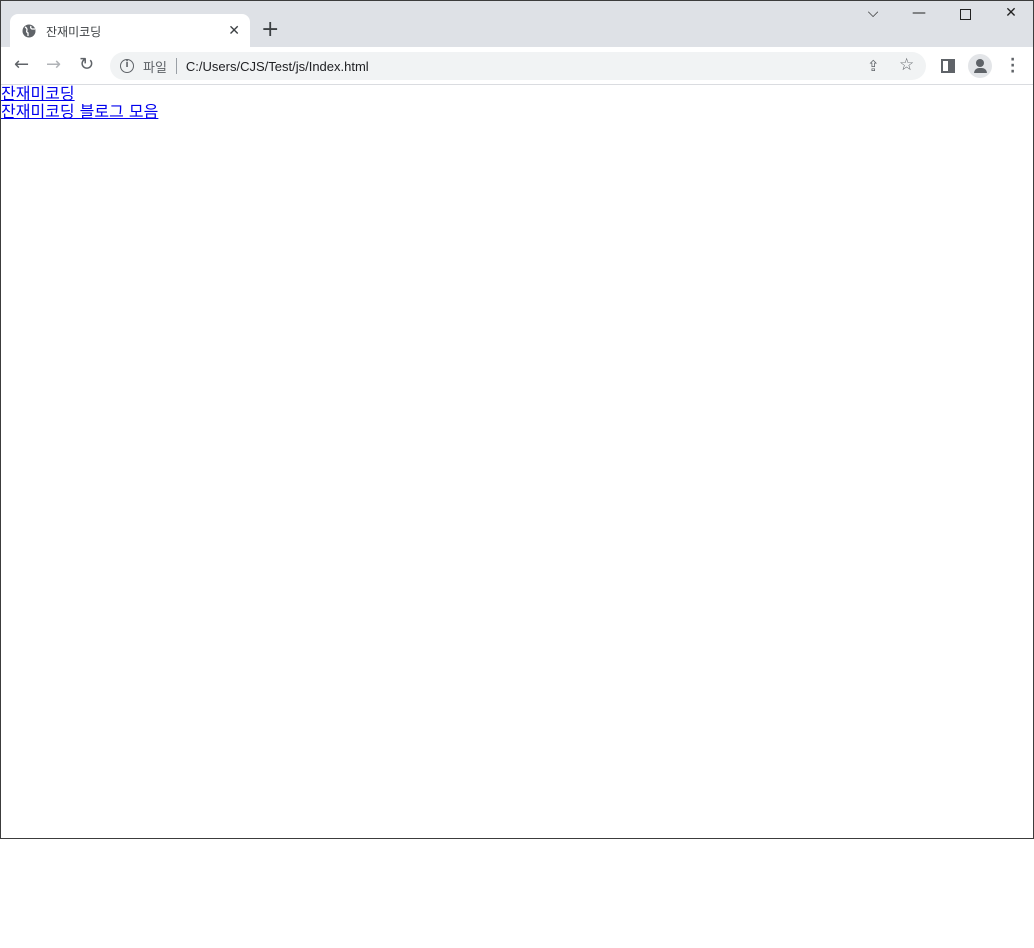 This screenshot has height=948, width=1034. What do you see at coordinates (234, 31) in the screenshot?
I see `tab-close-icon: ✕` at bounding box center [234, 31].